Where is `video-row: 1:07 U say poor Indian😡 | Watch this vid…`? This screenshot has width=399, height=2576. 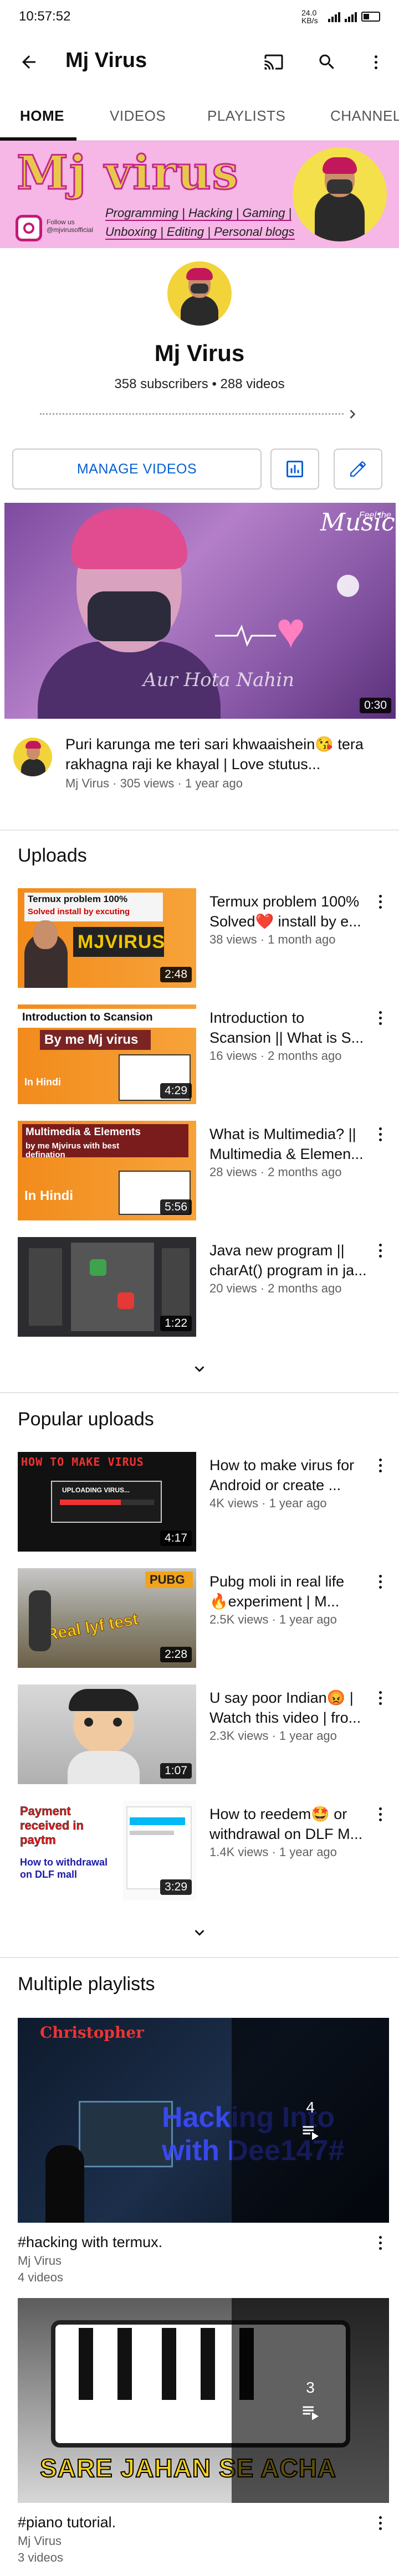
video-row: 1:07 U say poor Indian😡 | Watch this vid… is located at coordinates (203, 1734).